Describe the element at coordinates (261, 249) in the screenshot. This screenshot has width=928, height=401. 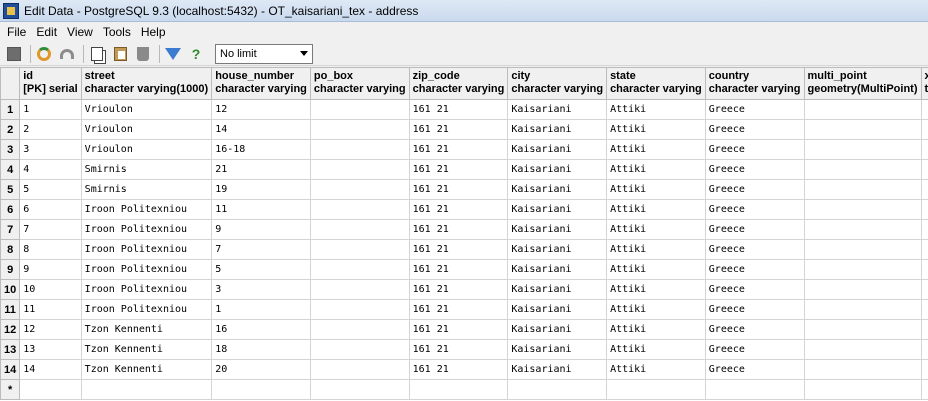
I see `cell-house-number: 7` at that location.